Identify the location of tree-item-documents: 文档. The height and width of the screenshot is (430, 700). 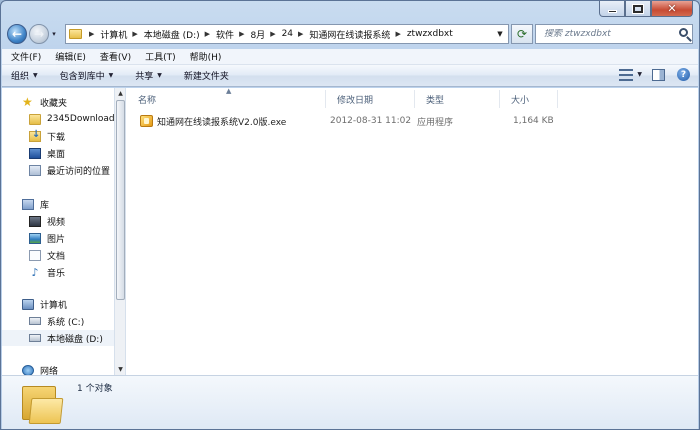
(58, 255).